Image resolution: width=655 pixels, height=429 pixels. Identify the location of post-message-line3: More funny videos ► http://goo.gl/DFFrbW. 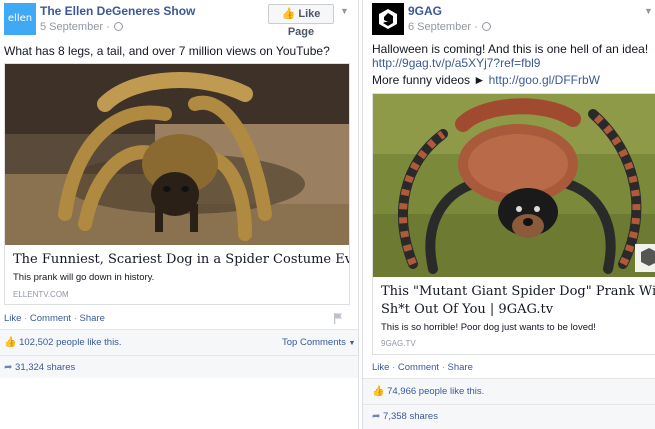
(486, 80).